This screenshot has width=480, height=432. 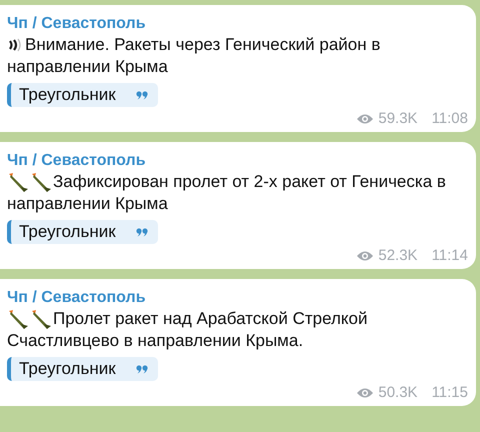 What do you see at coordinates (249, 182) in the screenshot?
I see `message-text: Зафиксирован пролет от 2-х ракет от Геническа в` at bounding box center [249, 182].